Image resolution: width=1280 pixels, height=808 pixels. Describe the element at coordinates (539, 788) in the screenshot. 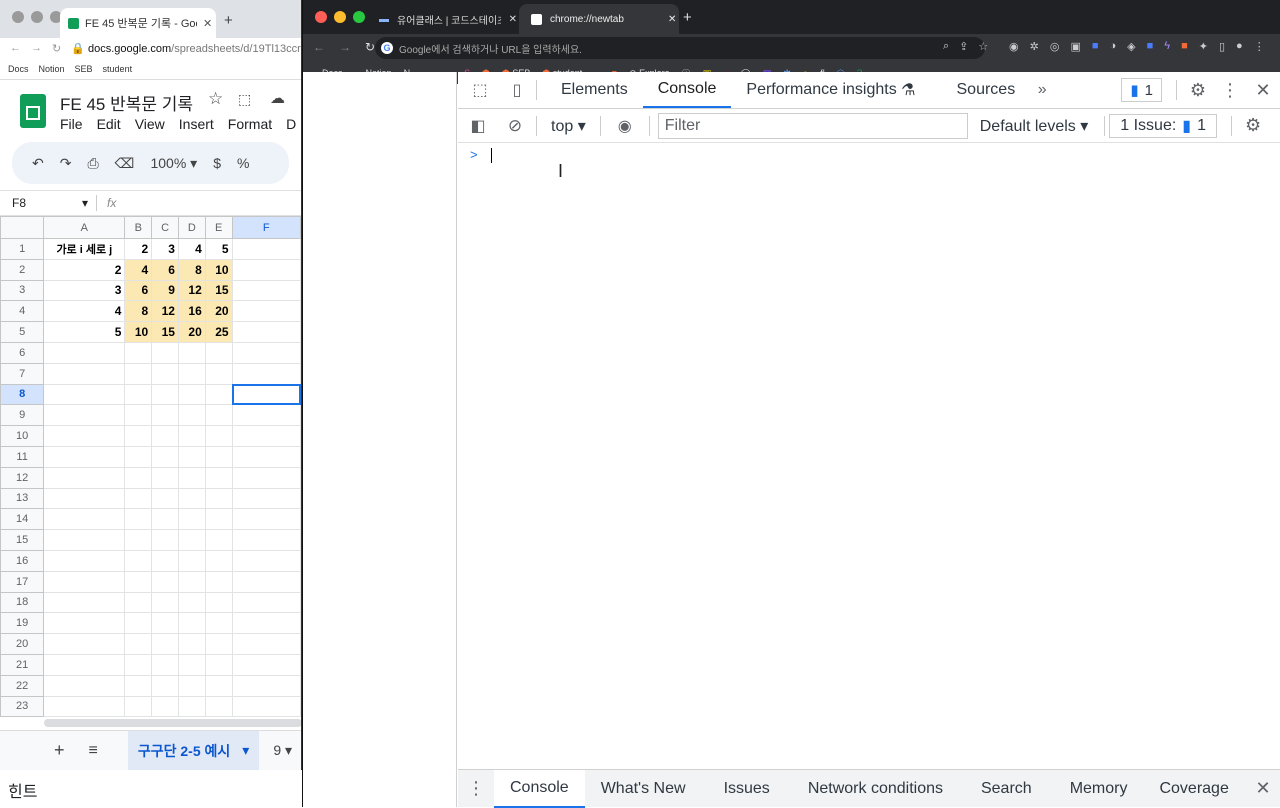

I see `drawer-tab-console: Console` at that location.